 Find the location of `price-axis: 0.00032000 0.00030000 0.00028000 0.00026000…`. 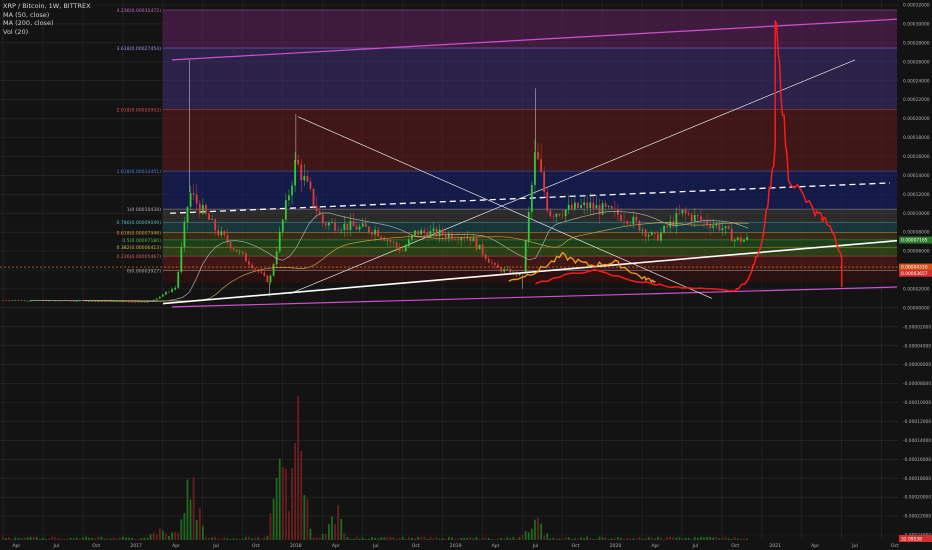

price-axis: 0.00032000 0.00030000 0.00028000 0.00026000… is located at coordinates (915, 275).